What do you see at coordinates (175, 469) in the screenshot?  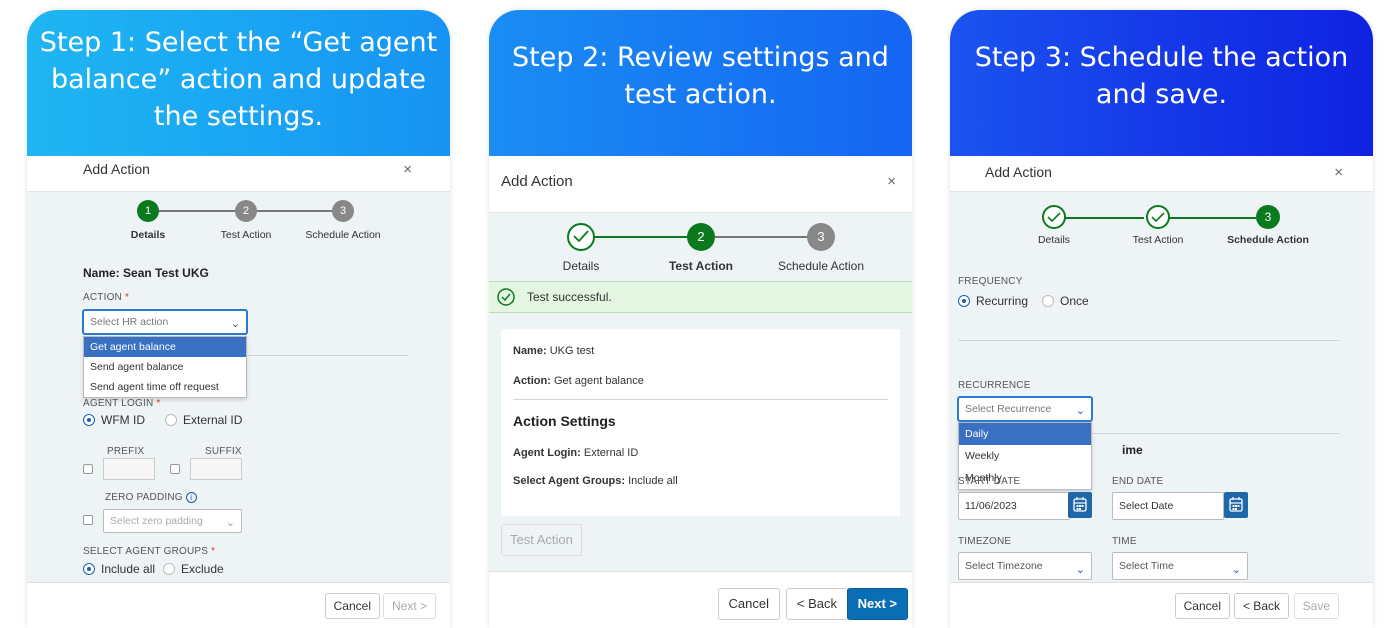 I see `suffix-checkbox` at bounding box center [175, 469].